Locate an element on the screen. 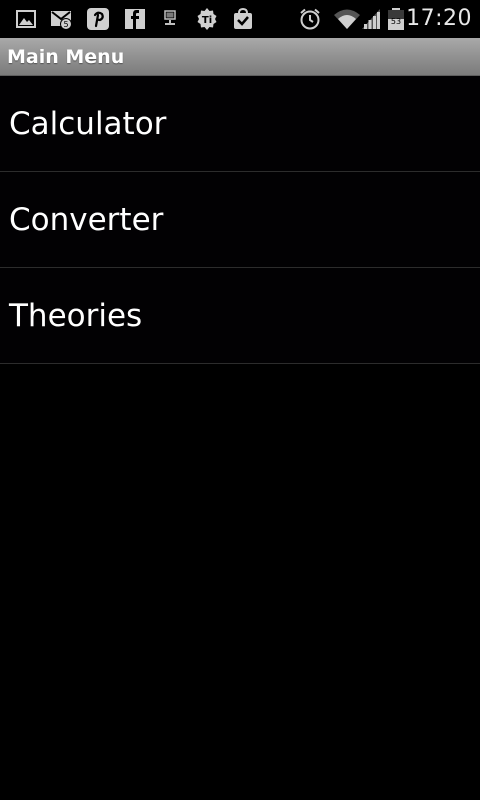 The image size is (480, 800). alarm-icon is located at coordinates (310, 19).